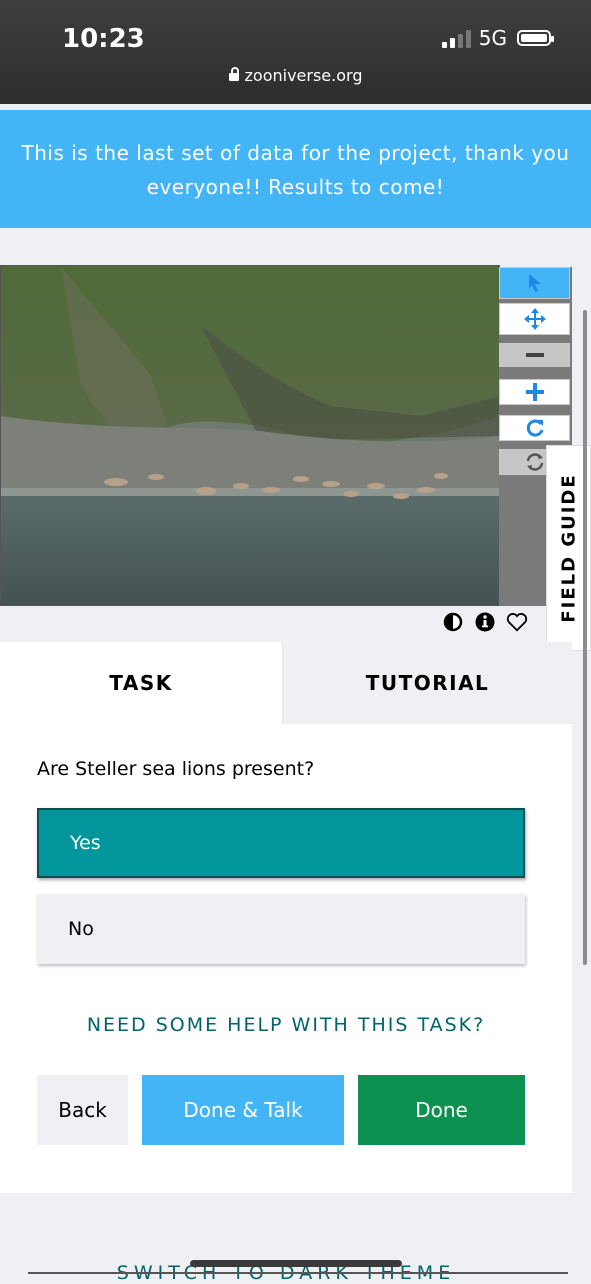  I want to click on browser-status-bar: 10:23 5G zooniverse.org, so click(295, 52).